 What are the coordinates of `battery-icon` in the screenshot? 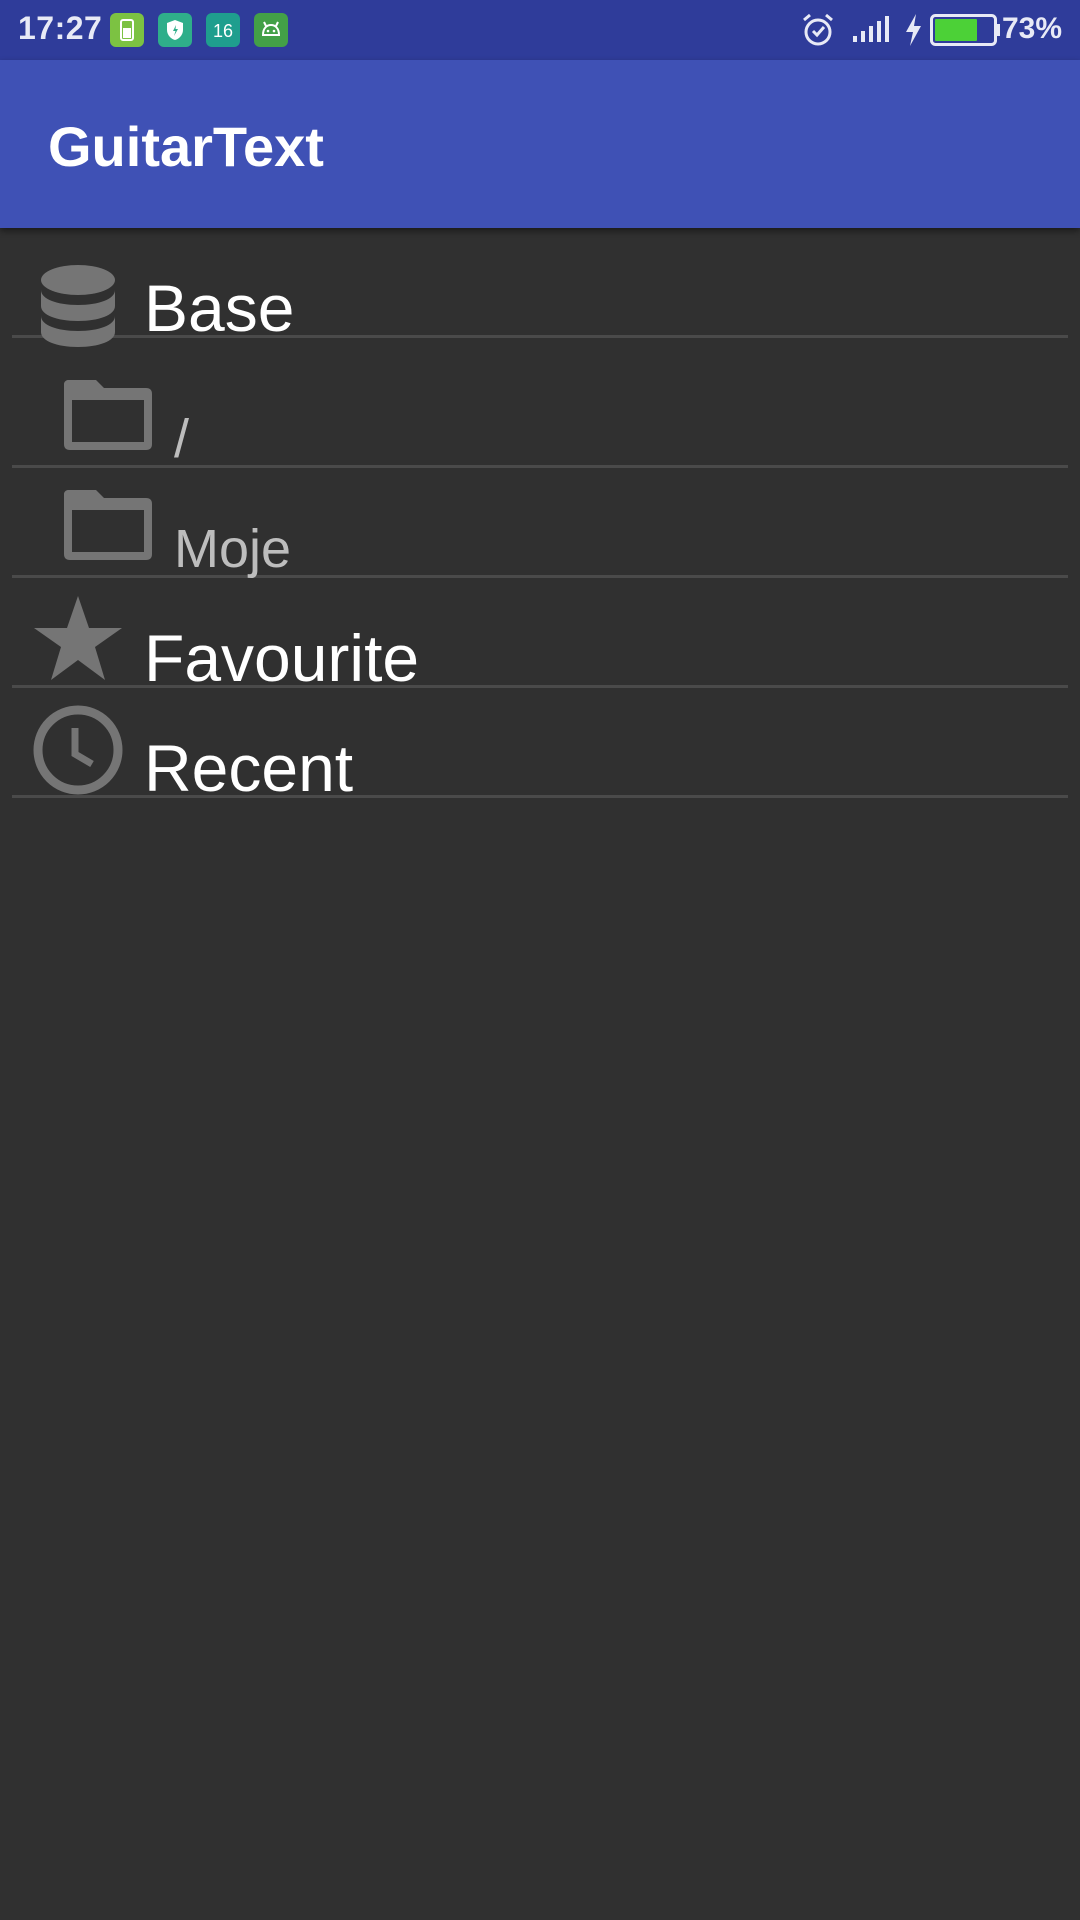 It's located at (965, 30).